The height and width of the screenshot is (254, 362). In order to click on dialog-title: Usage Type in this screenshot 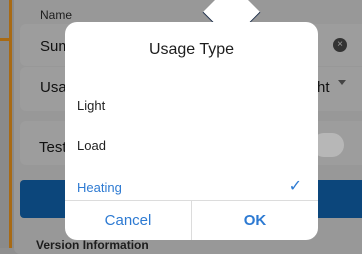, I will do `click(191, 49)`.